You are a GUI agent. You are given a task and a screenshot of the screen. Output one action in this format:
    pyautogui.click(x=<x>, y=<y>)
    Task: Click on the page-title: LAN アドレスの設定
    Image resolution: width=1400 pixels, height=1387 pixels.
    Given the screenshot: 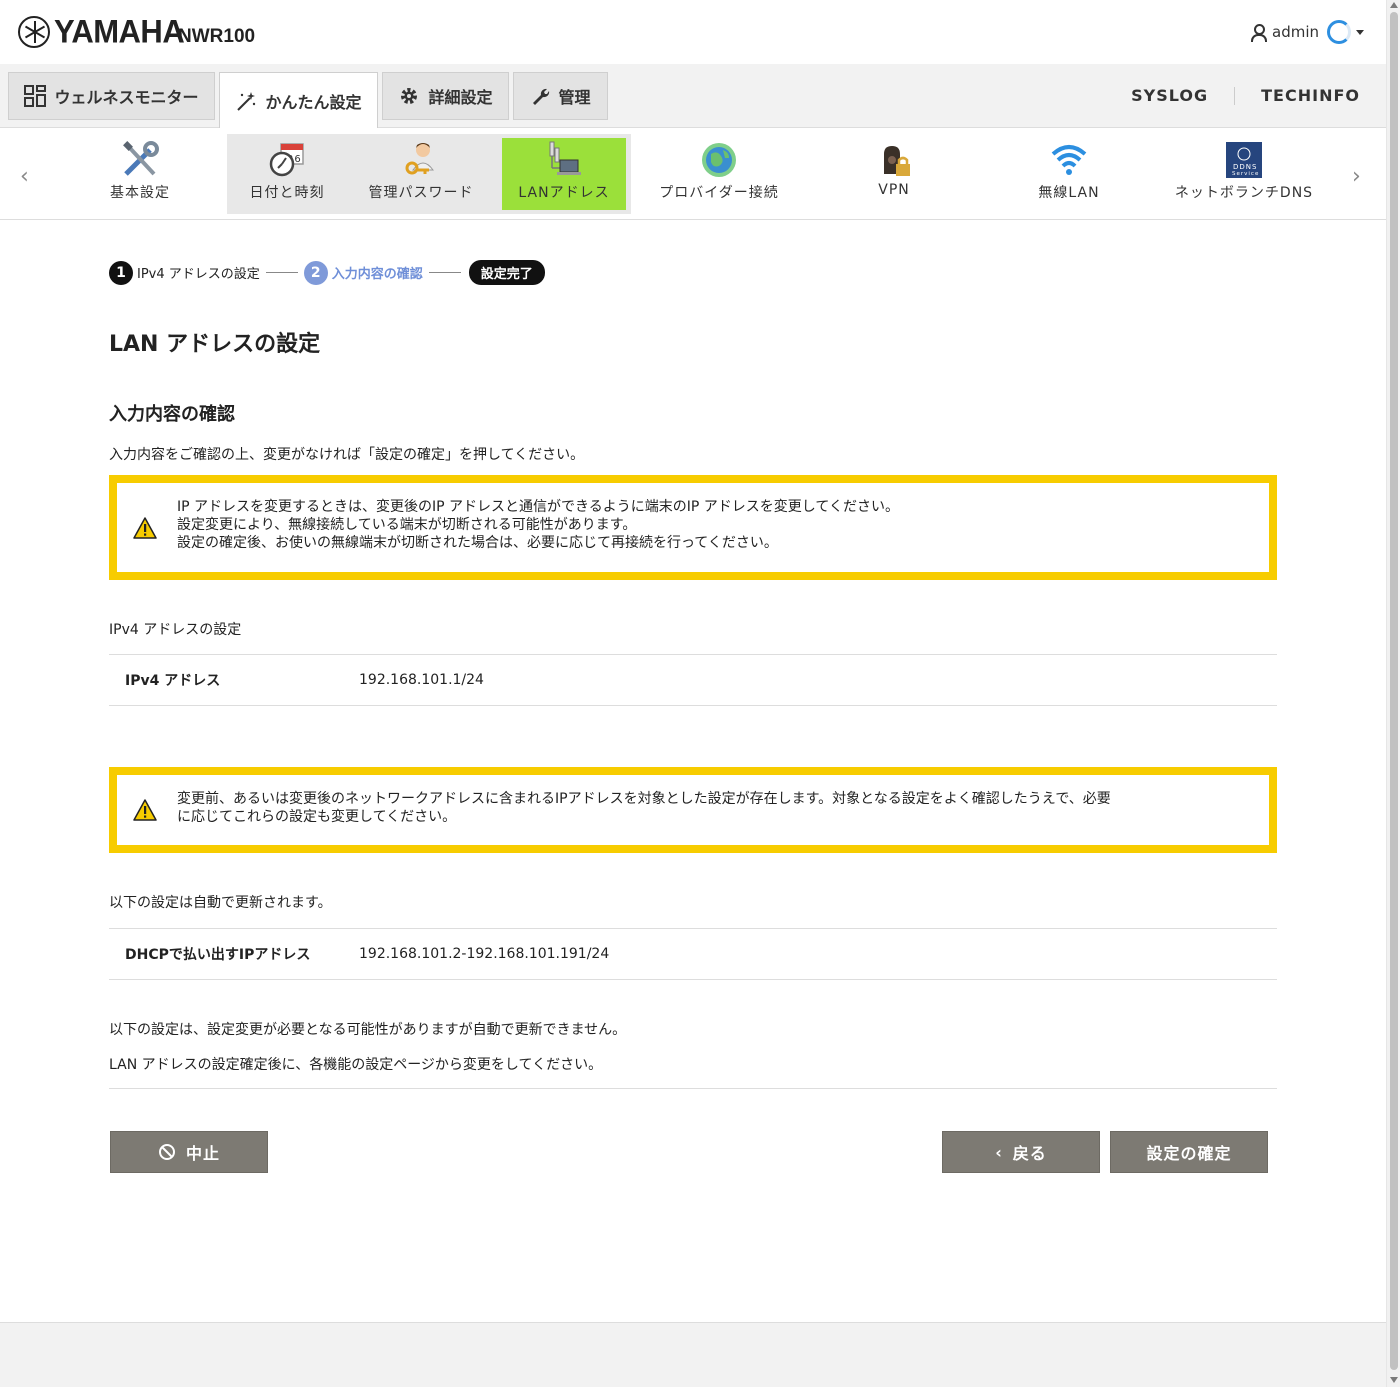 What is the action you would take?
    pyautogui.click(x=215, y=344)
    